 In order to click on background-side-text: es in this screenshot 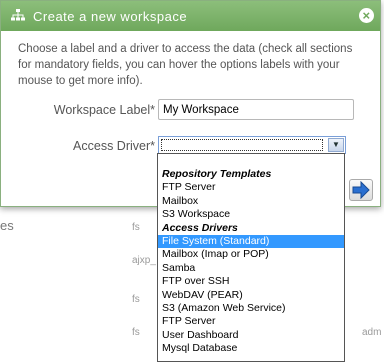, I will do `click(7, 225)`.